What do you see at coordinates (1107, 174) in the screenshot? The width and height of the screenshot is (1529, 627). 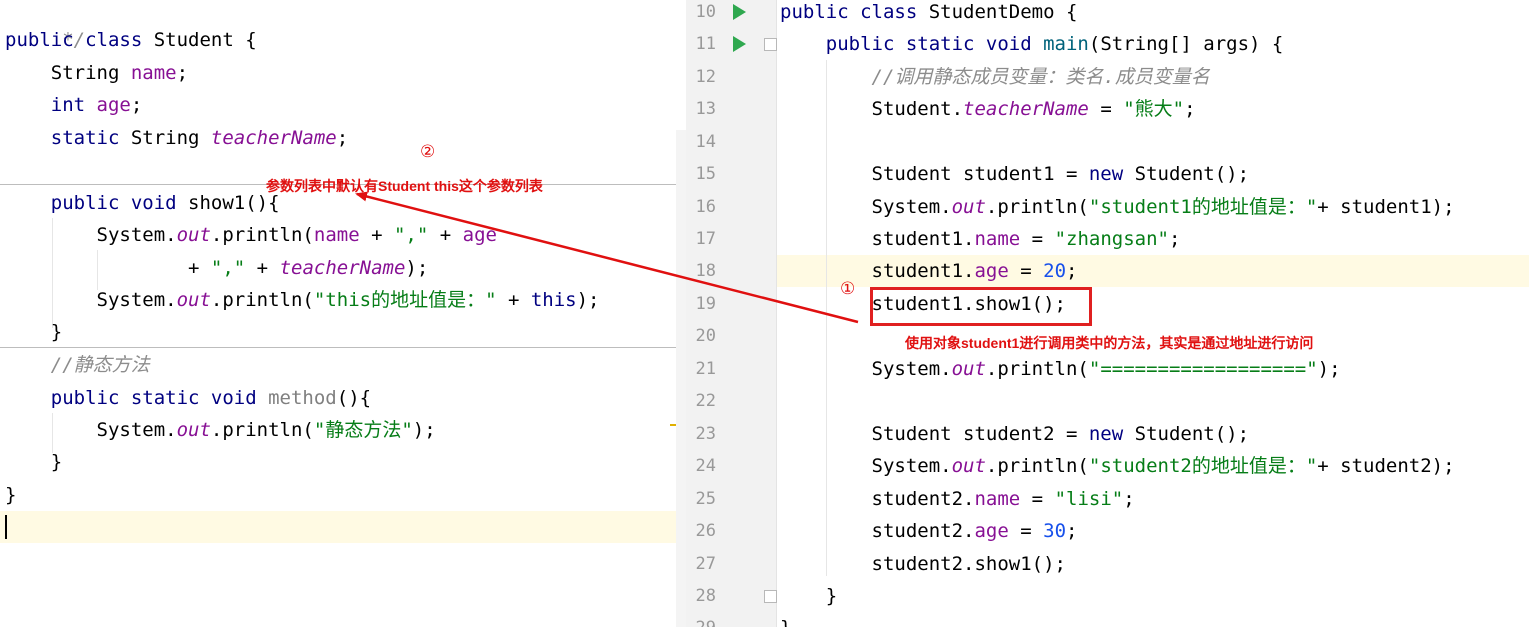 I see `code-line: Student student1 = new Student();` at bounding box center [1107, 174].